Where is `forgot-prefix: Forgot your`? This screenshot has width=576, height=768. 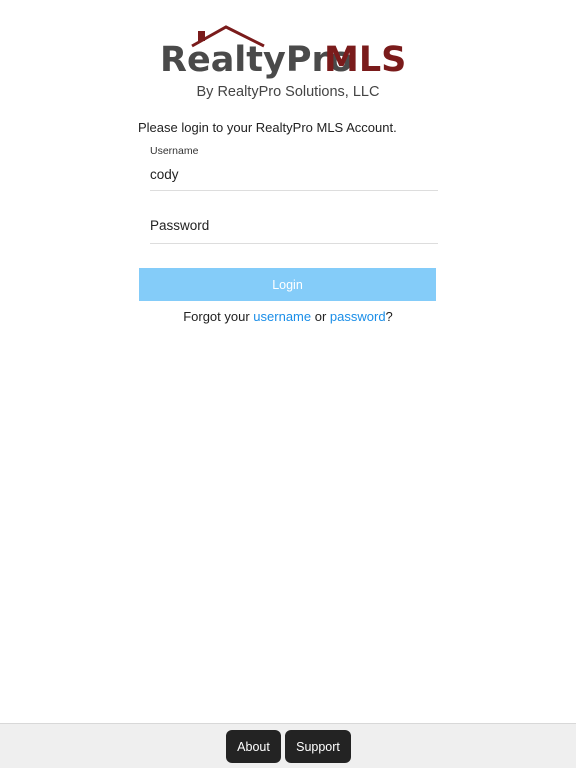
forgot-prefix: Forgot your is located at coordinates (218, 316).